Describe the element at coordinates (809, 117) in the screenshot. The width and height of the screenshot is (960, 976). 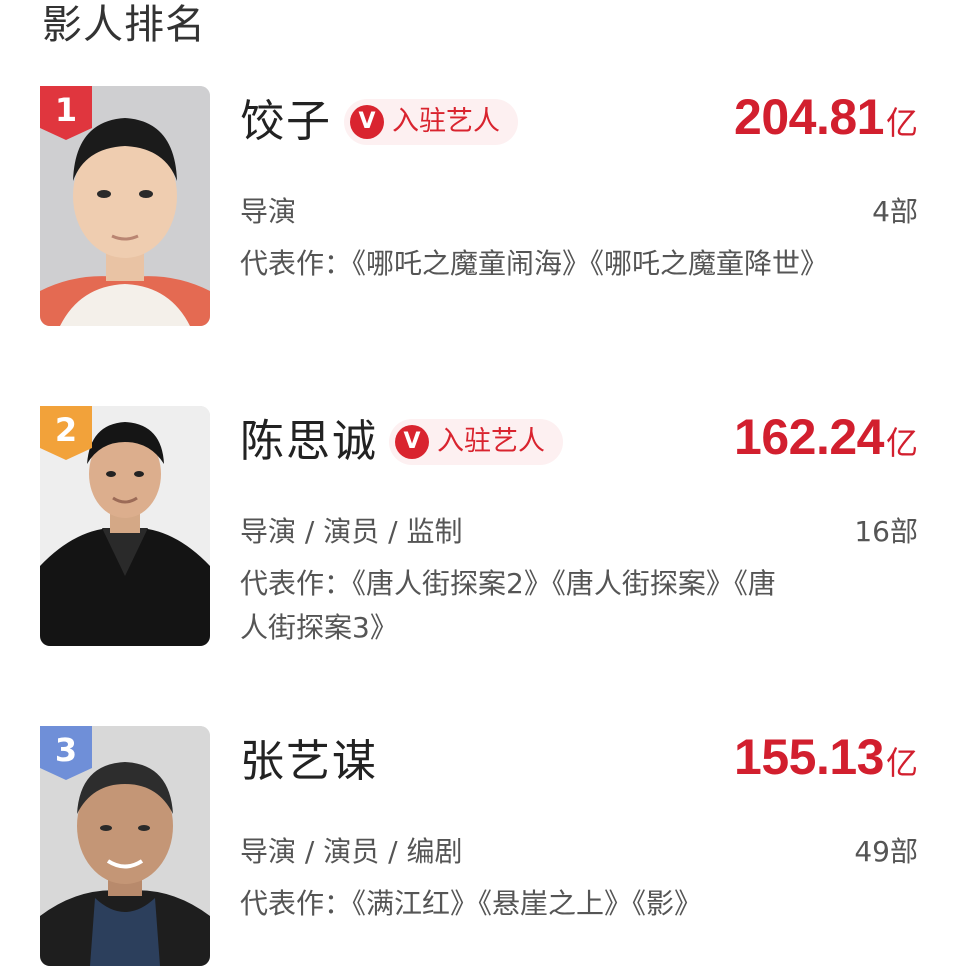
I see `box-office-value: 204.81` at that location.